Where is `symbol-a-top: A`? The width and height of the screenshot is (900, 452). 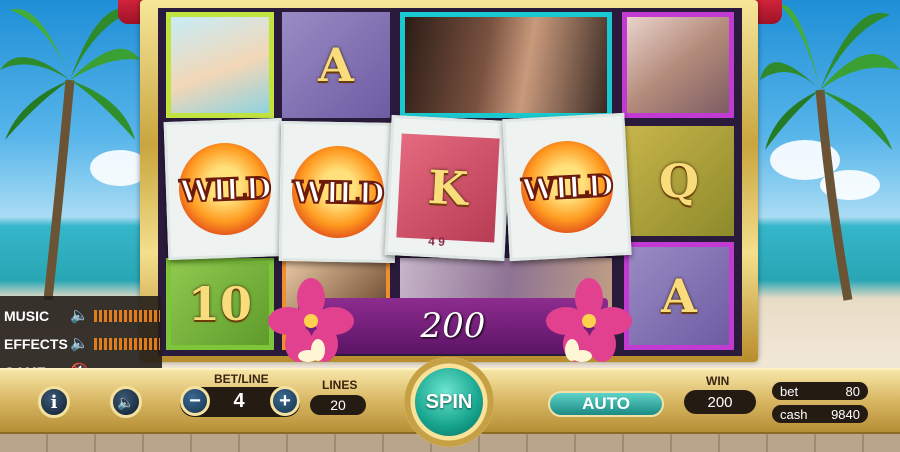
symbol-a-top: A is located at coordinates (336, 65).